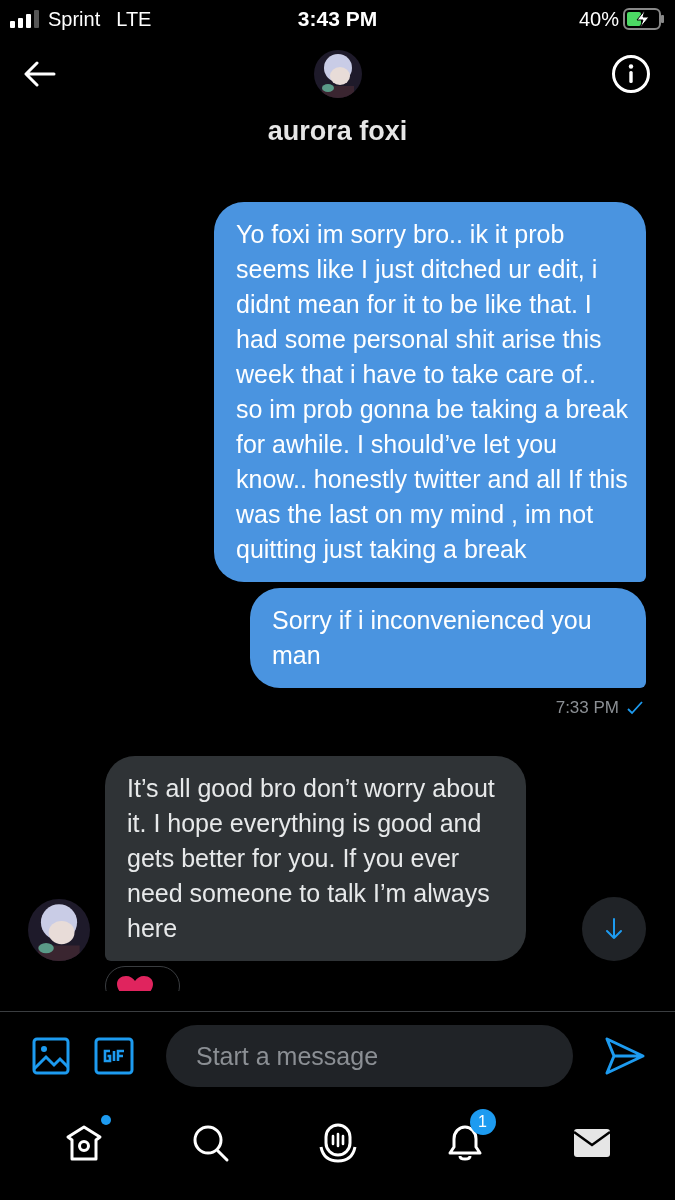 The image size is (675, 1200). I want to click on network-type: LTE, so click(134, 19).